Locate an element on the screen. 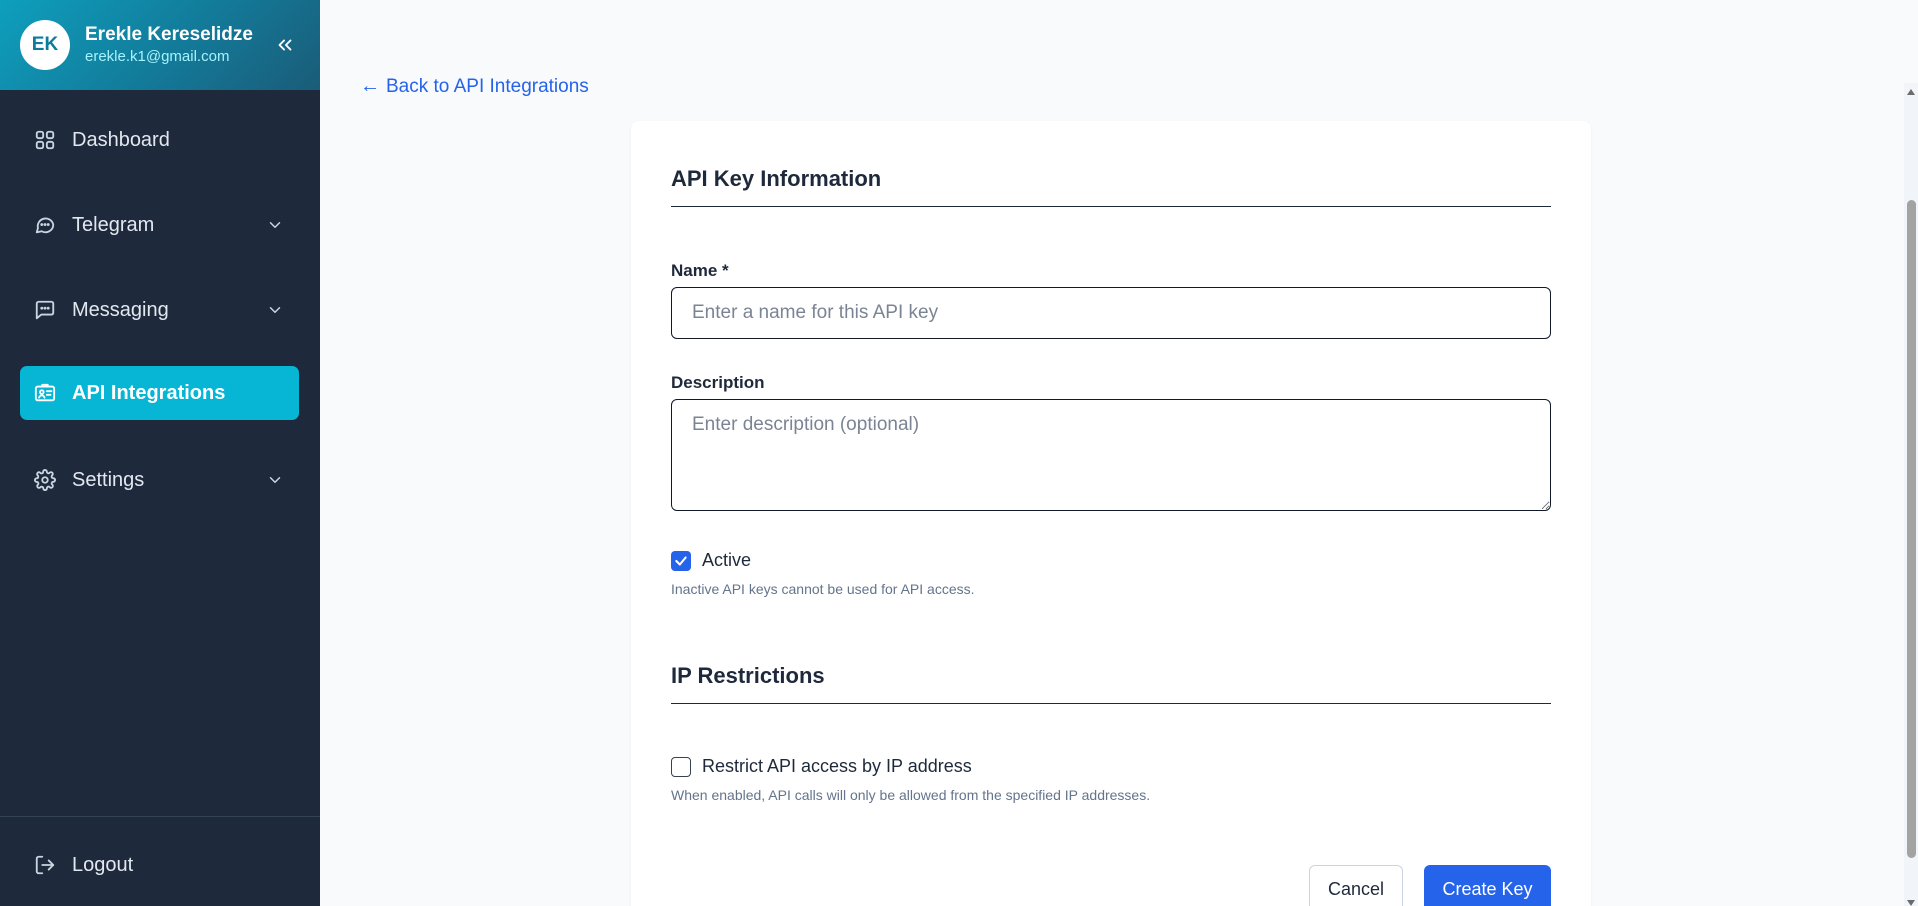  back-to-api-integrations-link: ← Back to API Integrations is located at coordinates (474, 86).